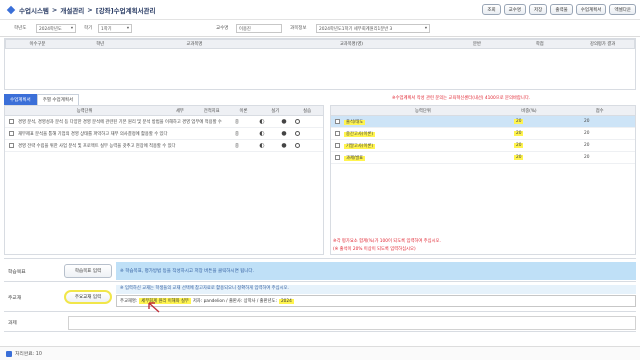 Image resolution: width=640 pixels, height=360 pixels. Describe the element at coordinates (352, 323) in the screenshot. I see `assignment-field` at that location.